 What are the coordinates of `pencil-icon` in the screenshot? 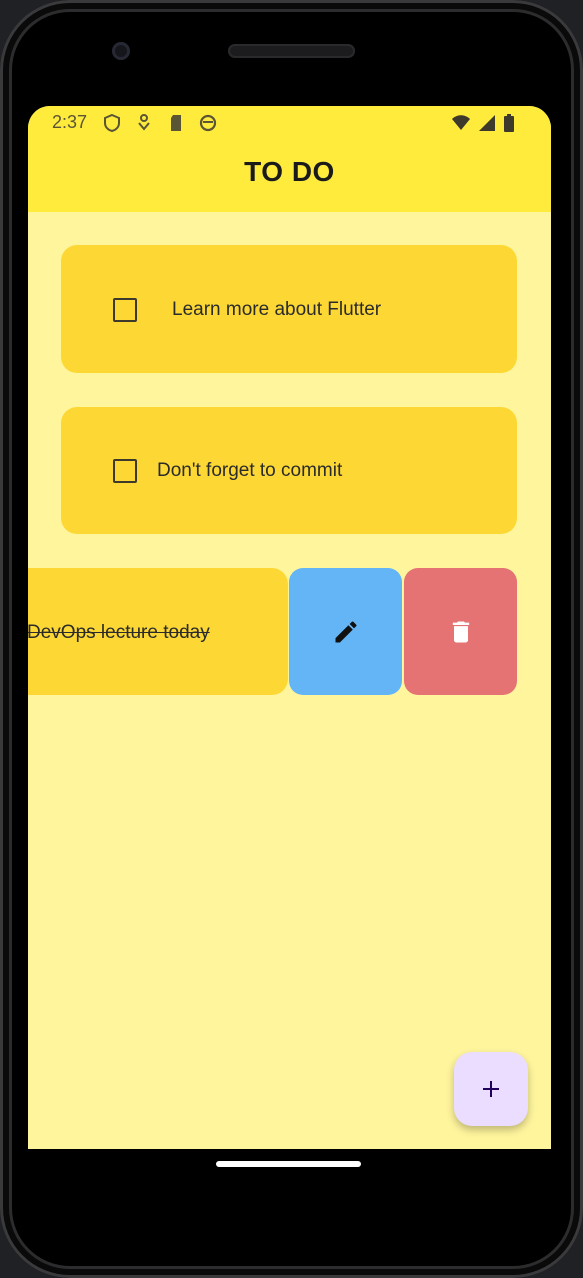 It's located at (346, 631).